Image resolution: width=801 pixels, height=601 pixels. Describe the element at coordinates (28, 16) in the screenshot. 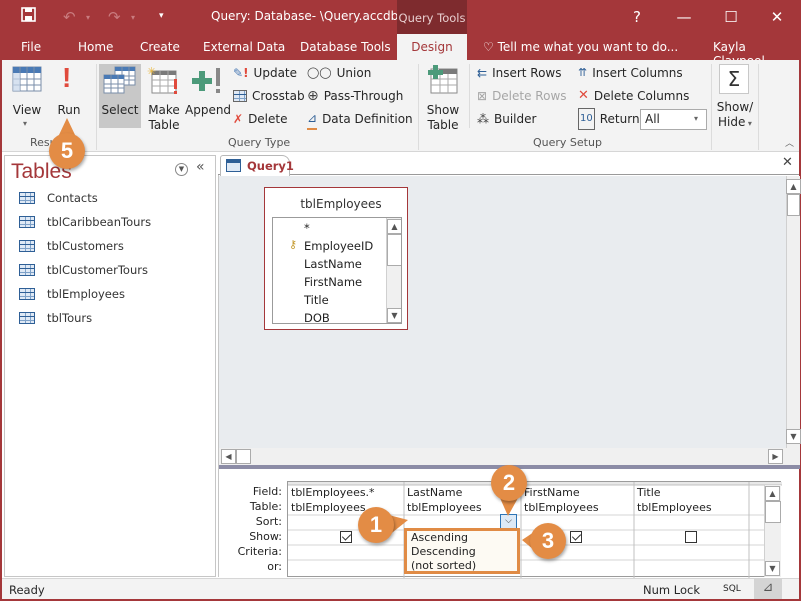

I see `save-icon` at that location.